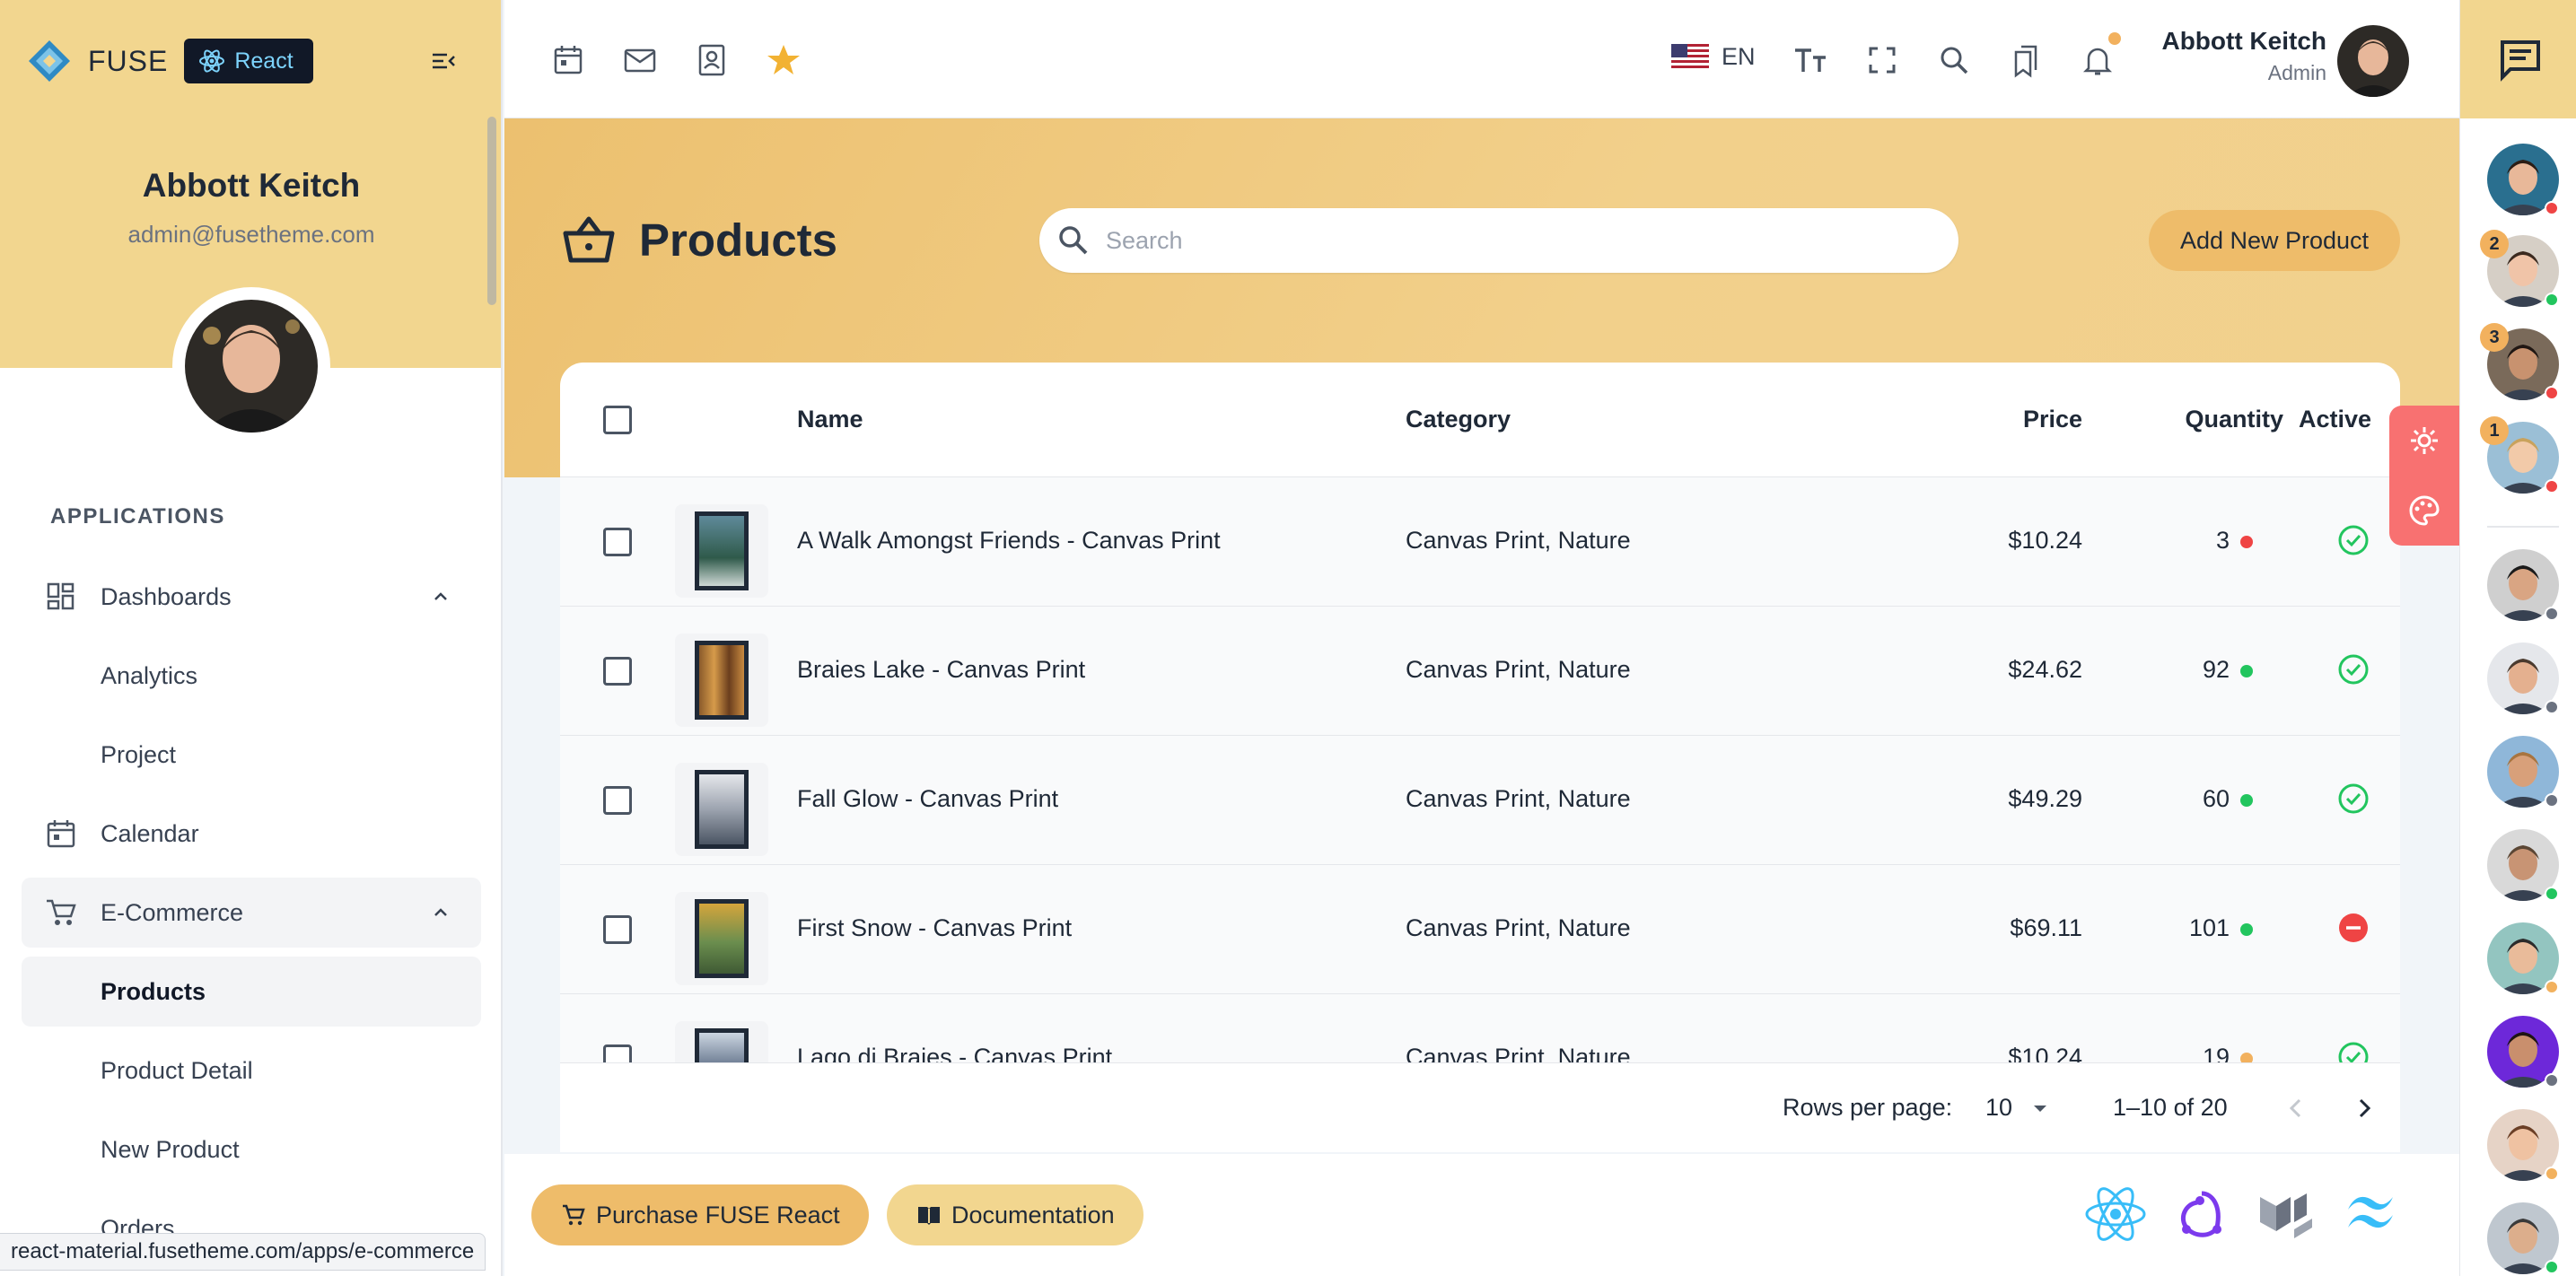 The image size is (2576, 1276). What do you see at coordinates (929, 1216) in the screenshot?
I see `book-icon` at bounding box center [929, 1216].